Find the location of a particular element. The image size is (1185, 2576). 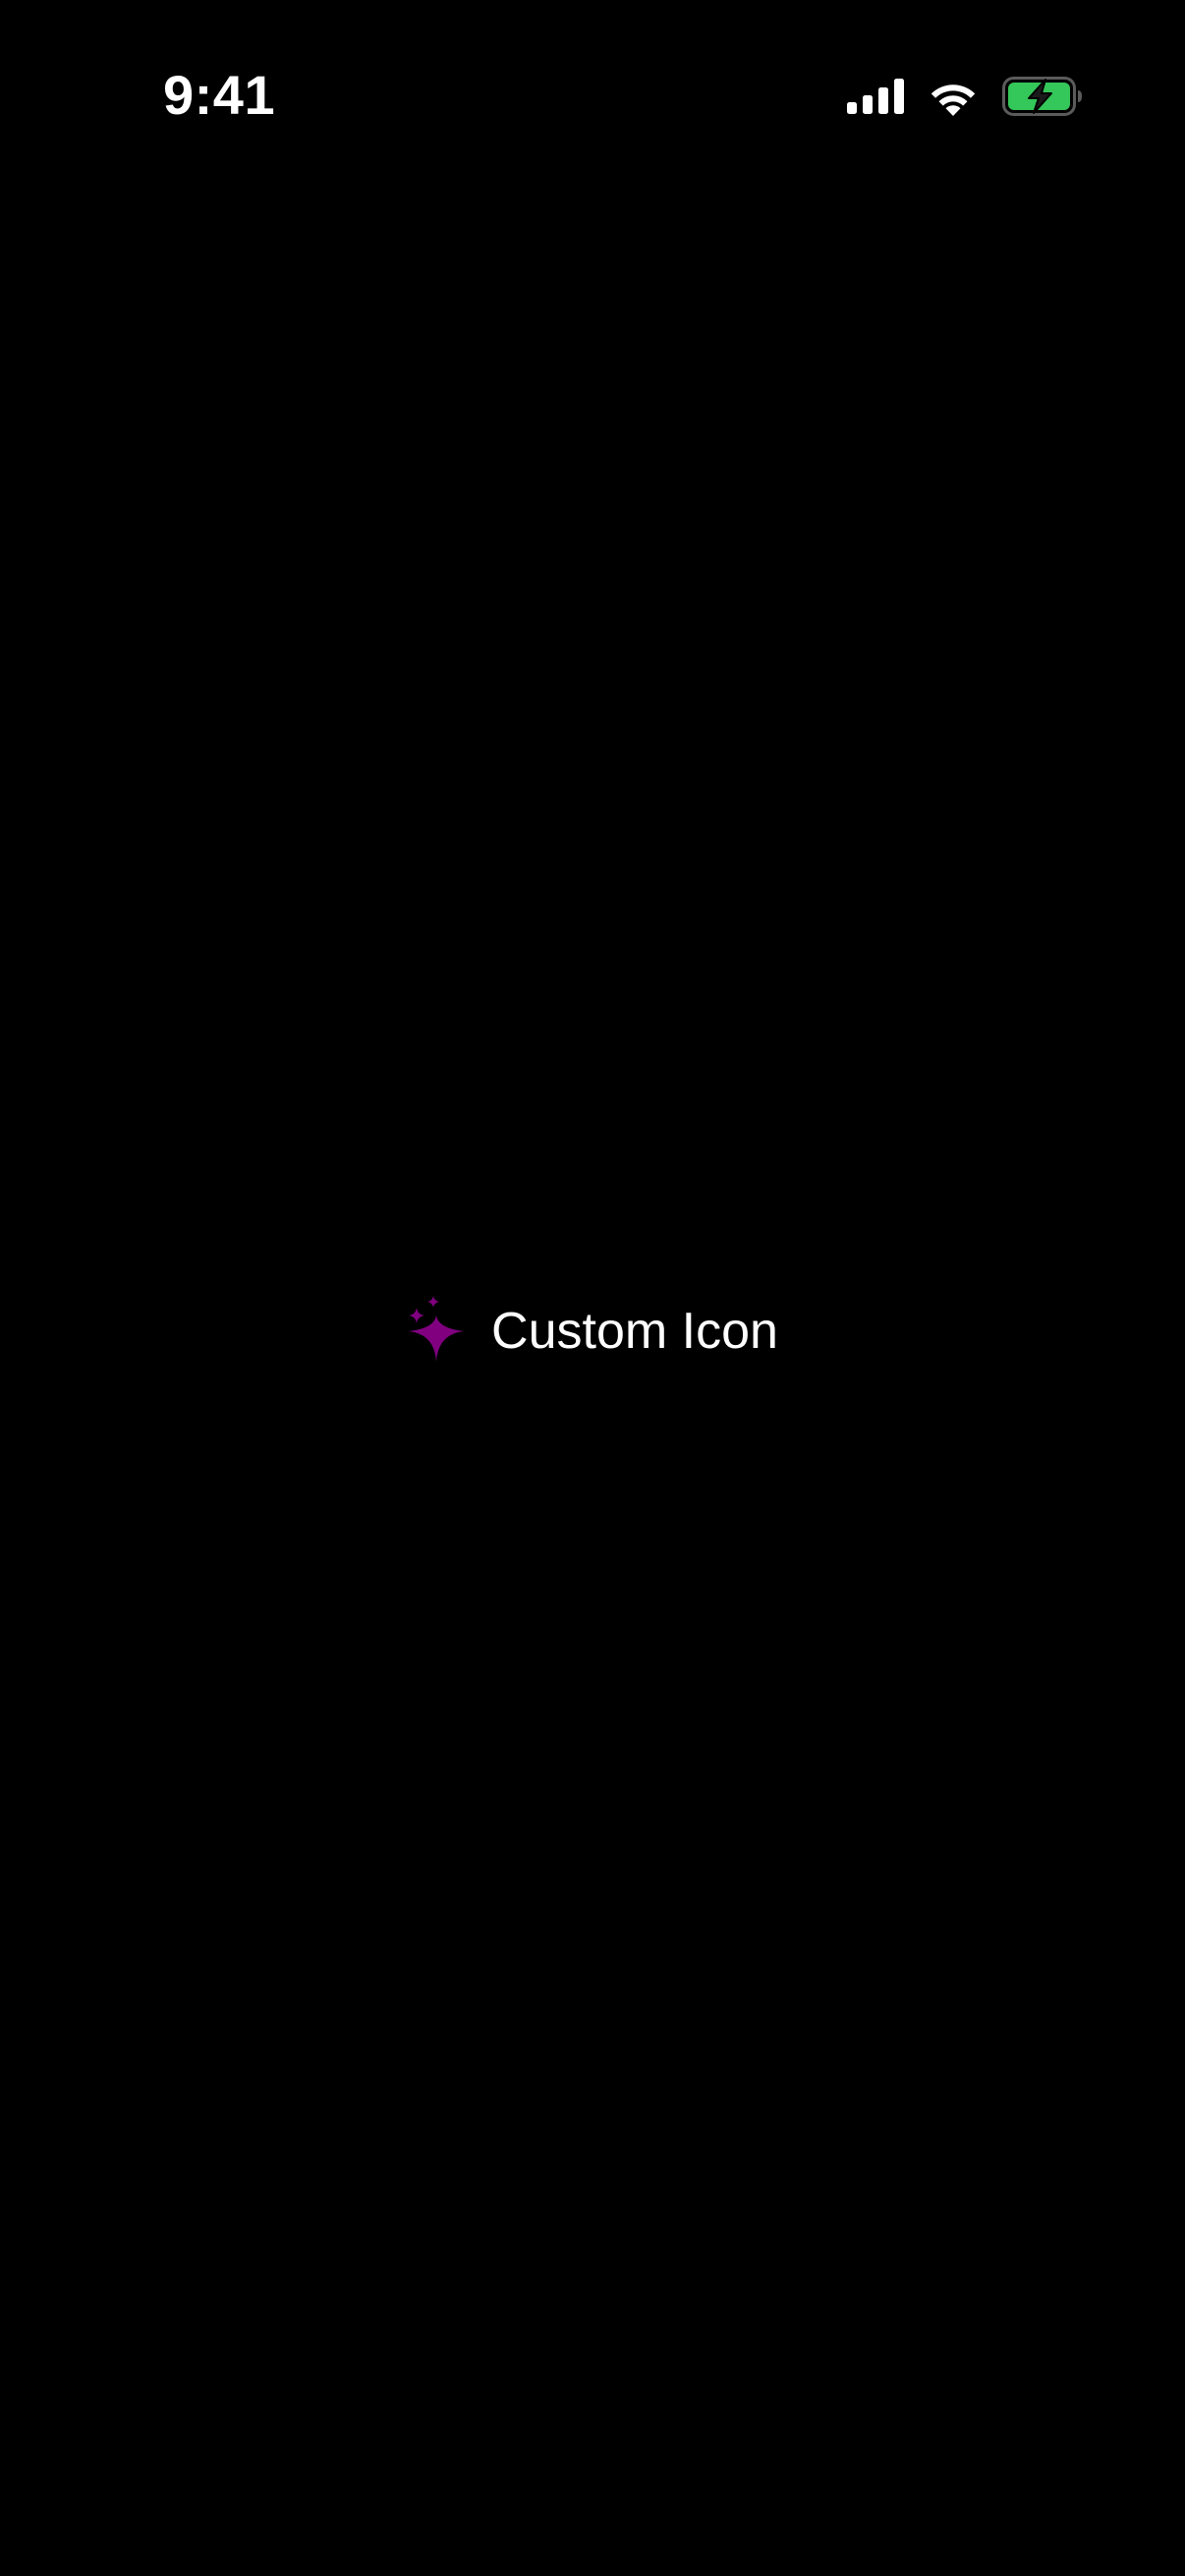

status-icons is located at coordinates (965, 96).